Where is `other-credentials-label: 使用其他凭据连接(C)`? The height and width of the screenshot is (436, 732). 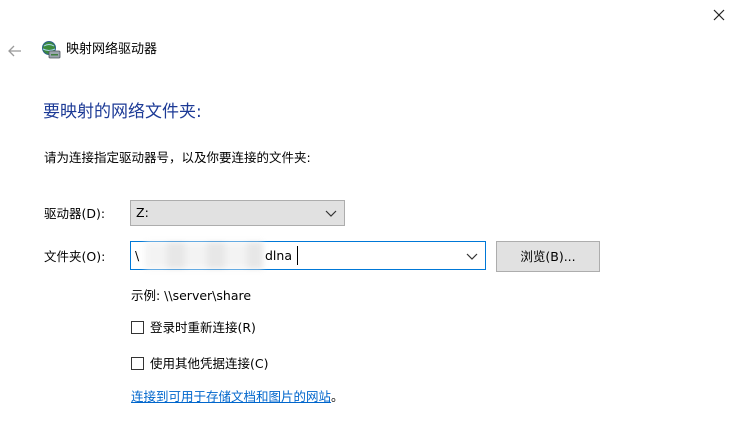
other-credentials-label: 使用其他凭据连接(C) is located at coordinates (209, 363).